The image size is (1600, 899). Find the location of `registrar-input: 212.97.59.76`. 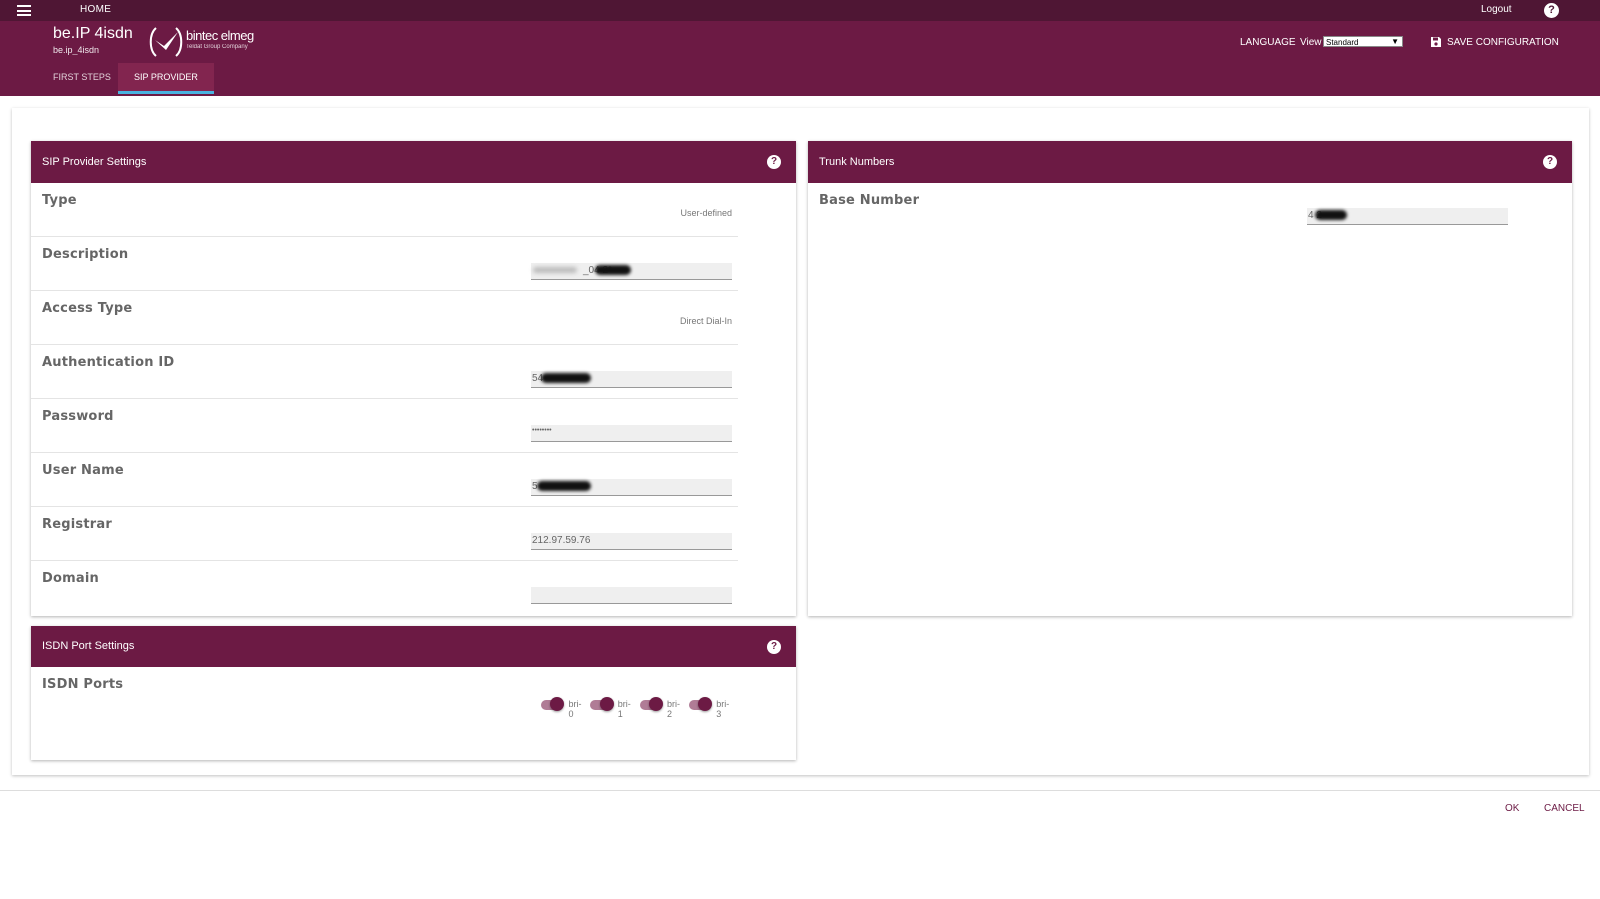

registrar-input: 212.97.59.76 is located at coordinates (631, 541).